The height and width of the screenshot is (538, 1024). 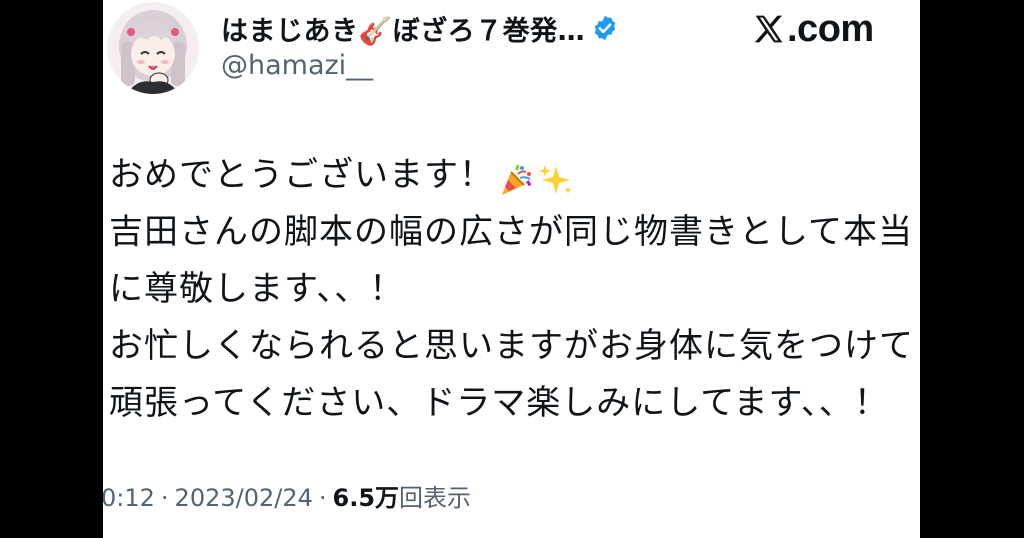 I want to click on views-count: 6.5万, so click(x=366, y=498).